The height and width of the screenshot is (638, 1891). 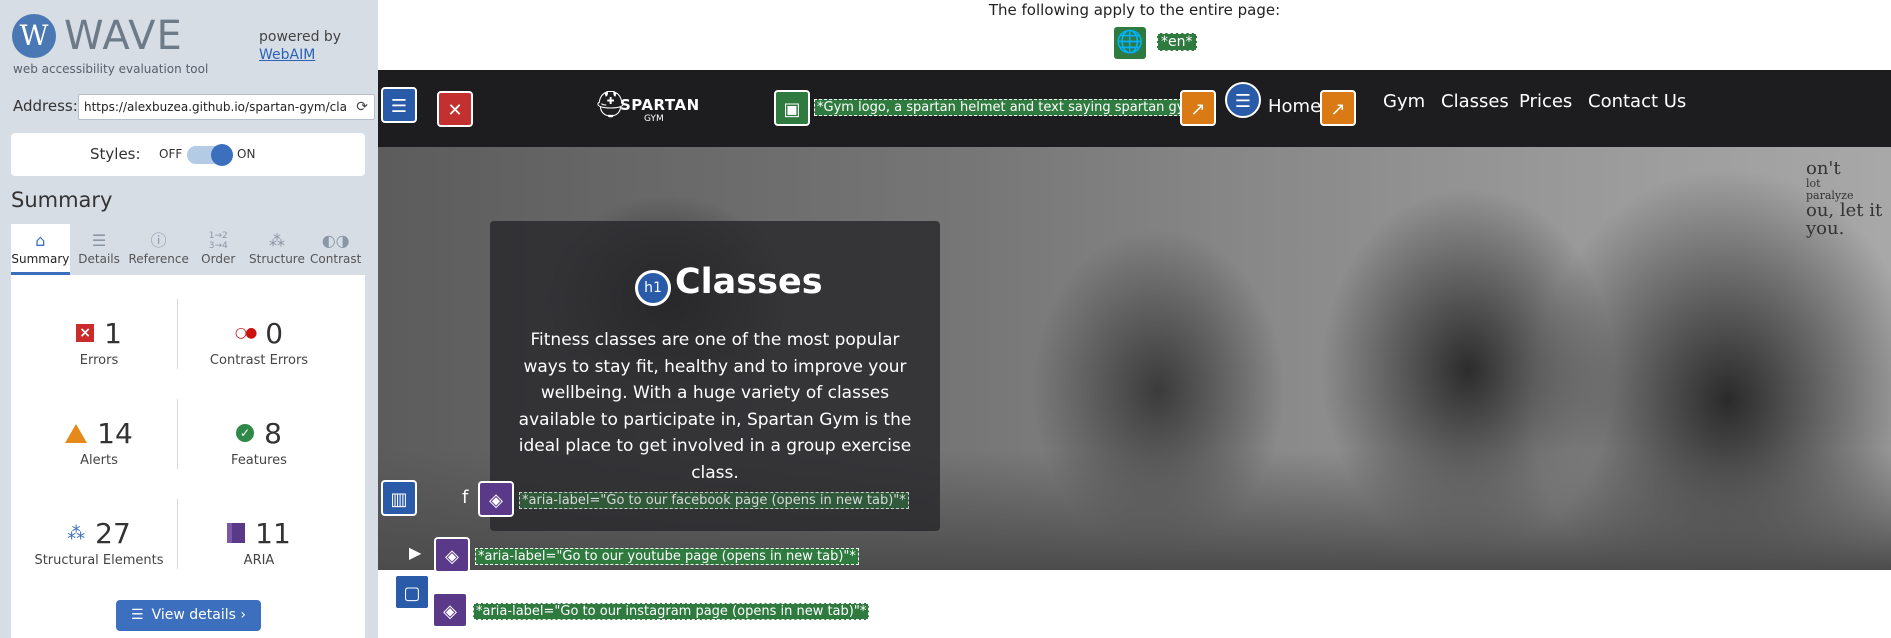 I want to click on wave-logo-icon: W, so click(x=34, y=36).